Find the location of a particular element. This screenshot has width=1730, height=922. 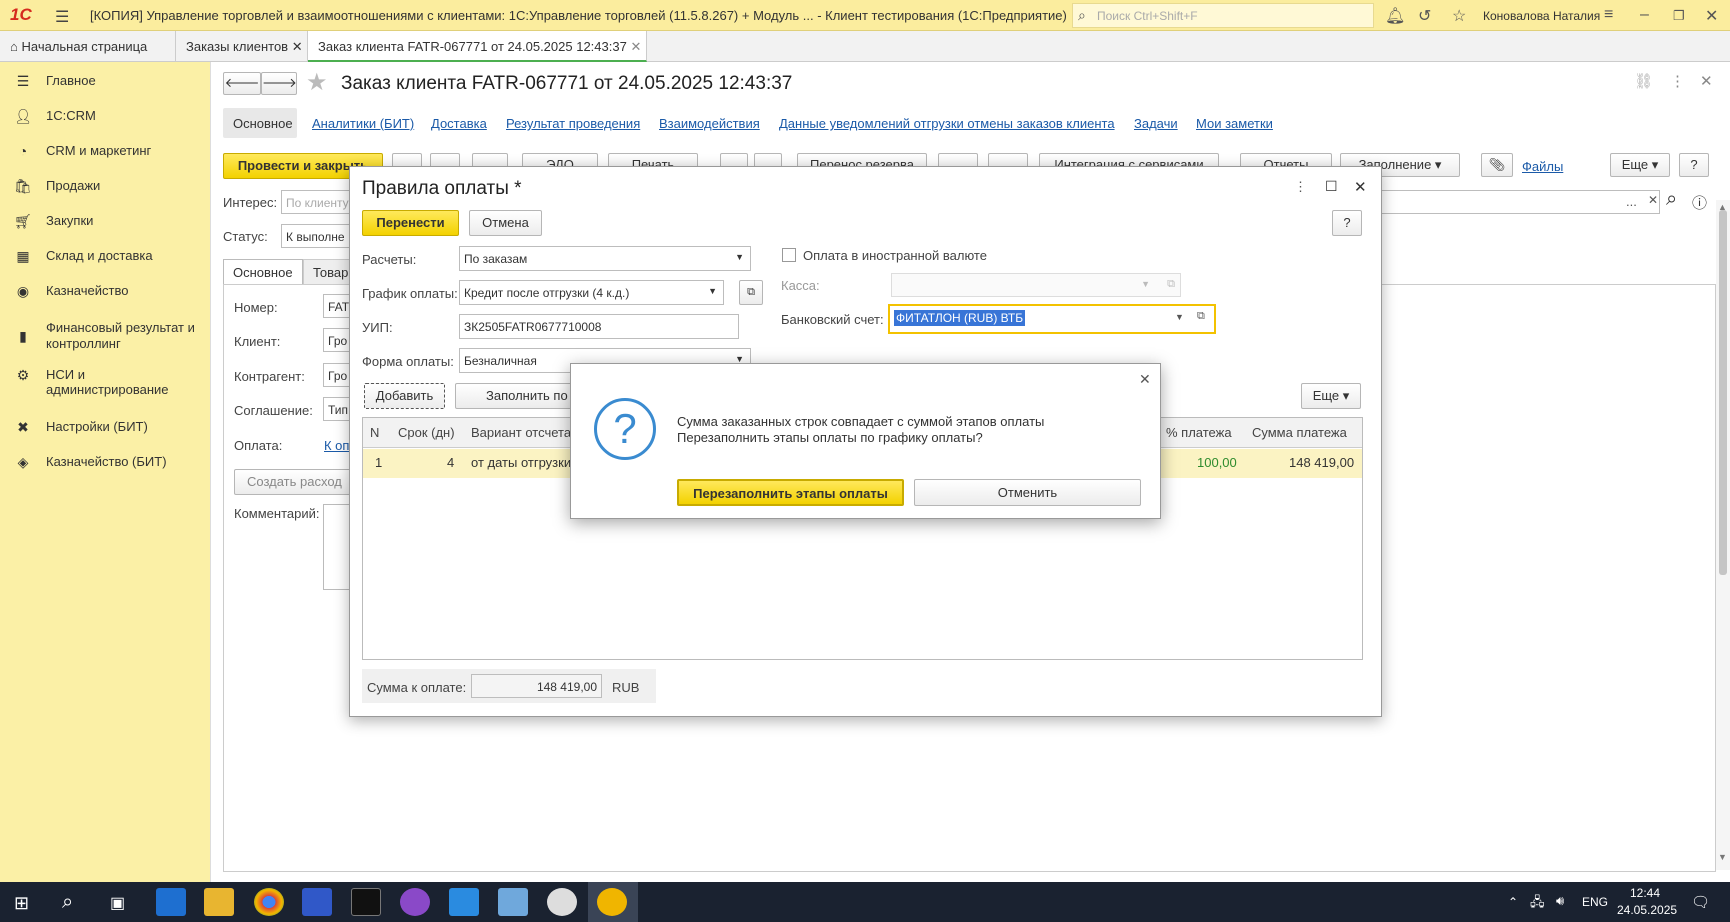

history-icon: ↺ is located at coordinates (1424, 16).